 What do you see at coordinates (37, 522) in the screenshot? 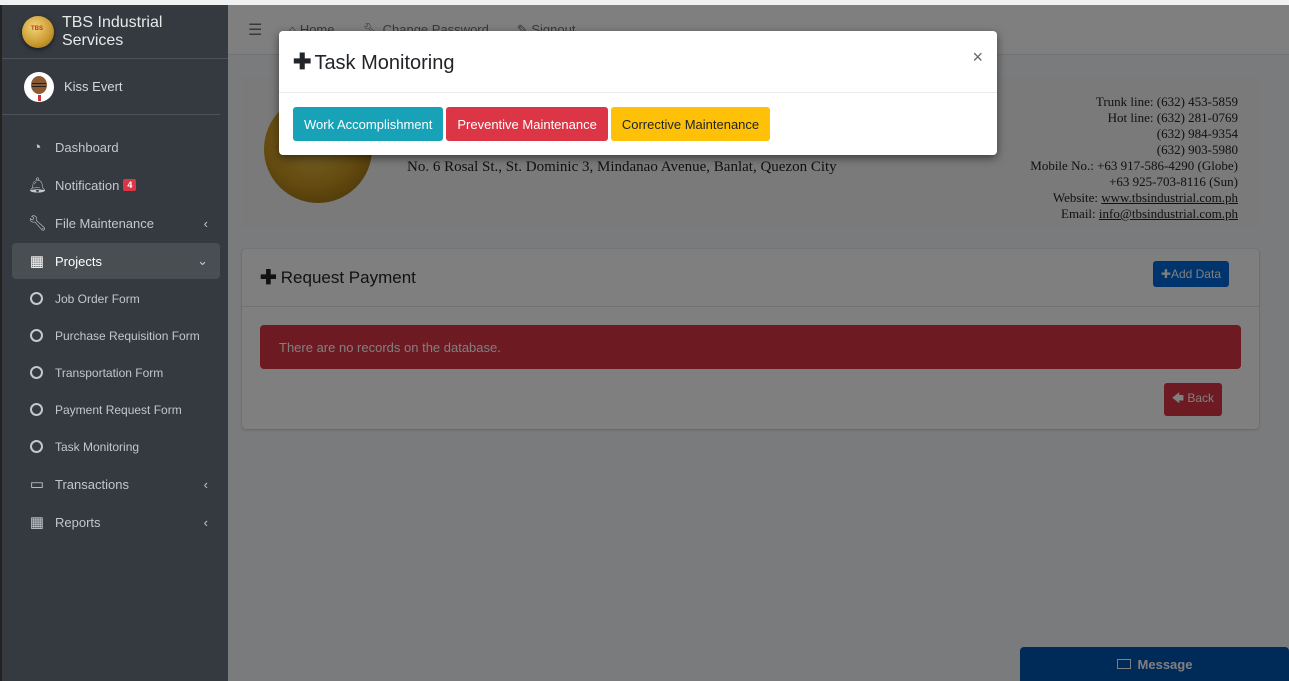
I see `calendar-grid-icon: ▦` at bounding box center [37, 522].